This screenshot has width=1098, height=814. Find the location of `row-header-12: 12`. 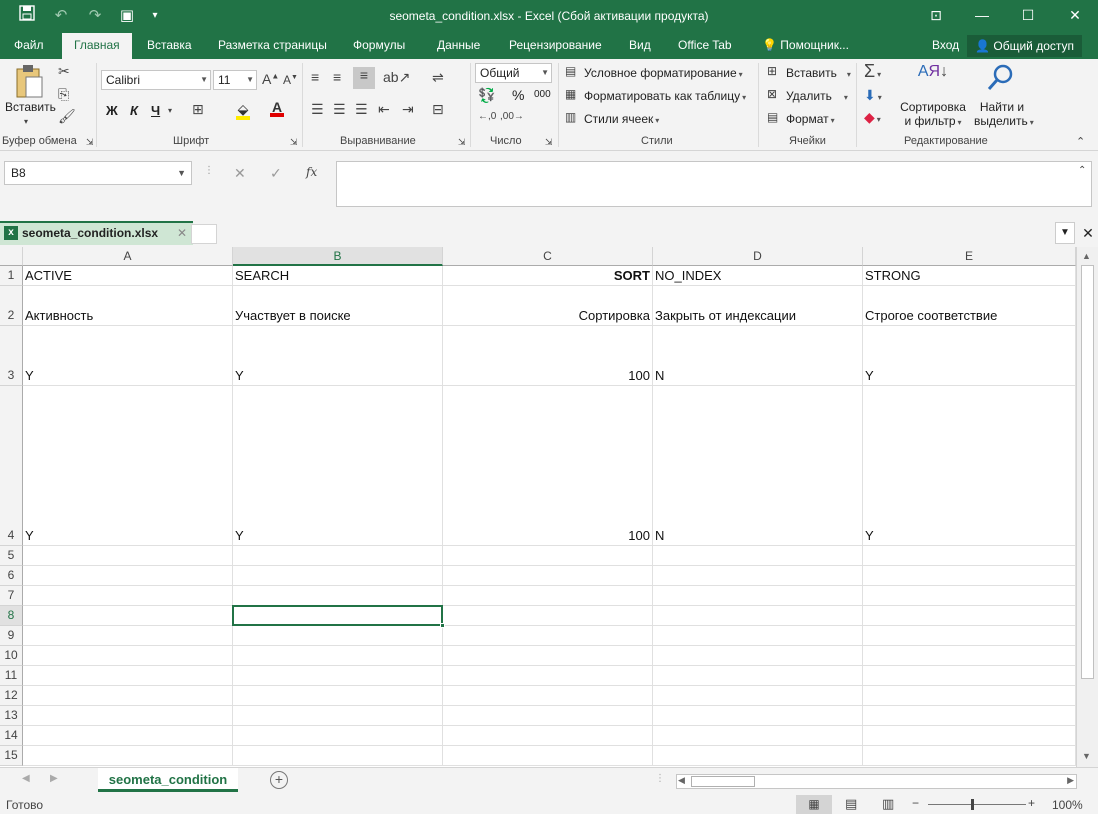

row-header-12: 12 is located at coordinates (11, 696).